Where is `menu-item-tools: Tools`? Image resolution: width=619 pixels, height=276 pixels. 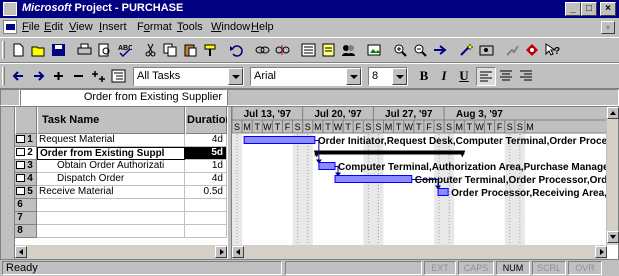 menu-item-tools: Tools is located at coordinates (190, 27).